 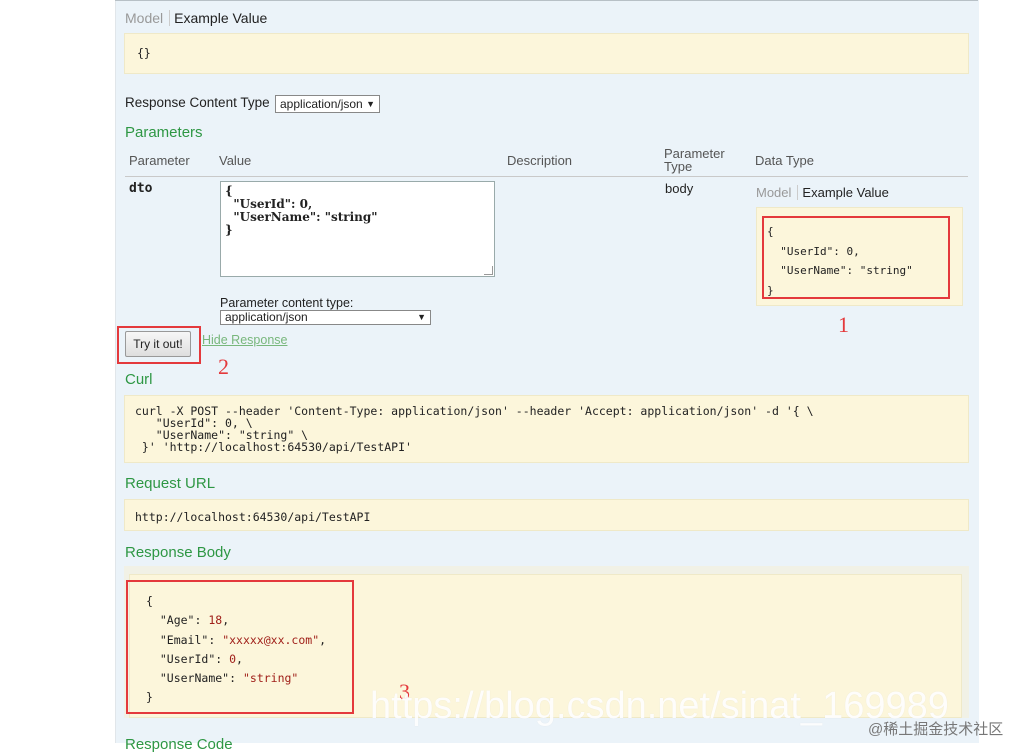 What do you see at coordinates (266, 317) in the screenshot?
I see `param-content-type-value: application/json` at bounding box center [266, 317].